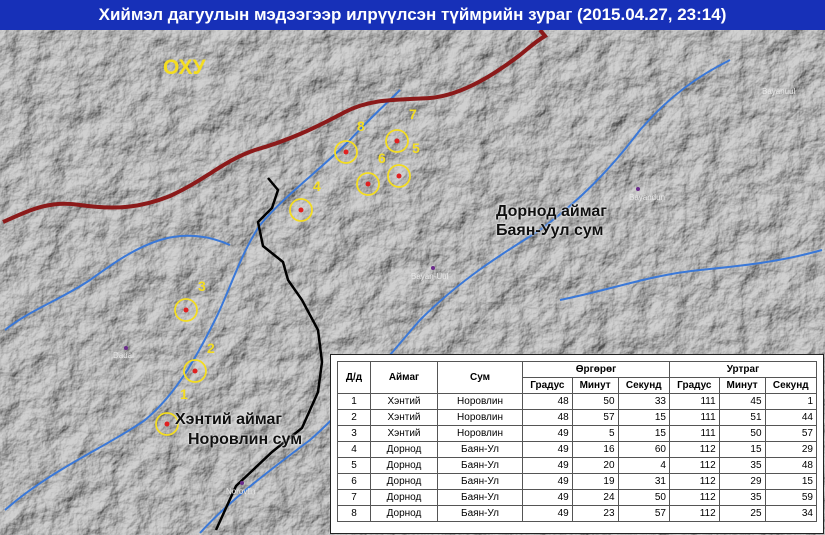  What do you see at coordinates (643, 449) in the screenshot?
I see `cell-lat-sec: 60` at bounding box center [643, 449].